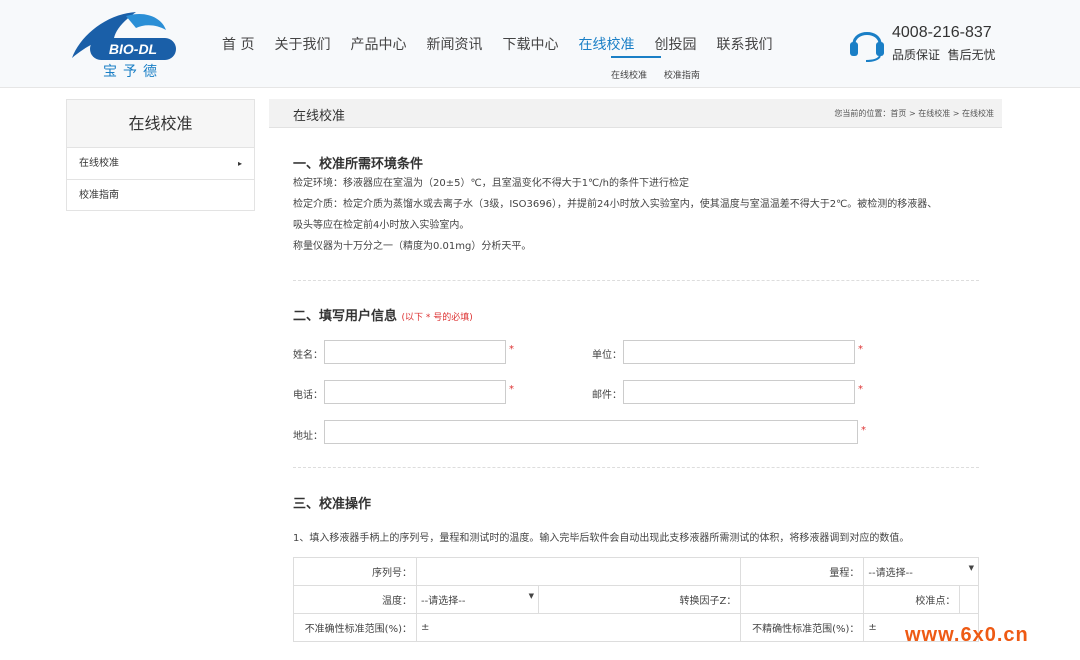 This screenshot has height=660, width=1080. What do you see at coordinates (682, 76) in the screenshot?
I see `subnav-calibration-guide: 校准指南` at bounding box center [682, 76].